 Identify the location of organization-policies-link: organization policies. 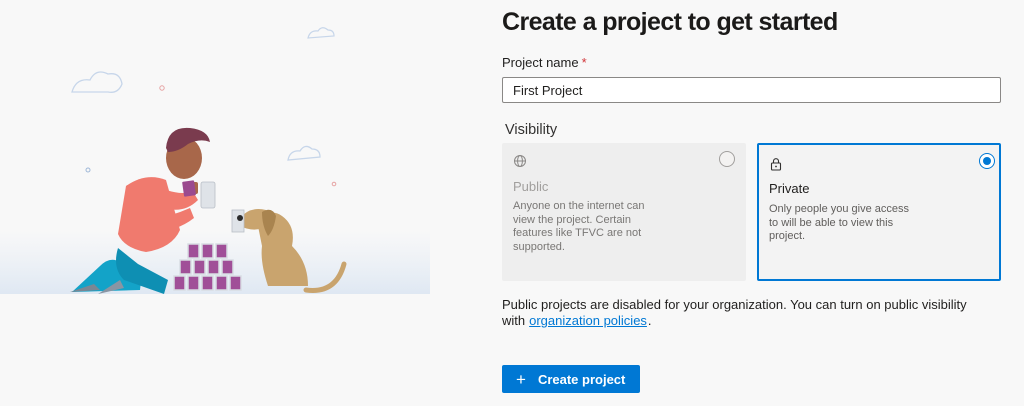
(588, 320).